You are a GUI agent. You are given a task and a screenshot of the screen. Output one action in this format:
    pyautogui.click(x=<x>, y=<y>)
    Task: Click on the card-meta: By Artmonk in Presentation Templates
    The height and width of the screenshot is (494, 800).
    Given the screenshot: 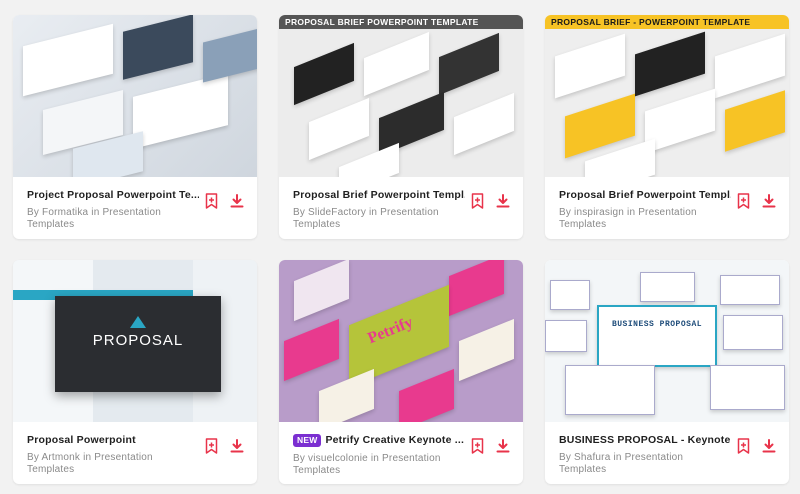 What is the action you would take?
    pyautogui.click(x=117, y=464)
    